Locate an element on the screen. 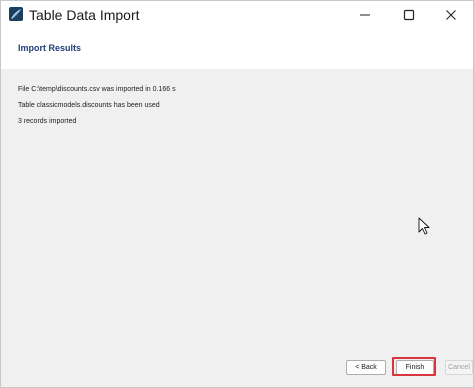 Image resolution: width=474 pixels, height=388 pixels. title-bar: Table Data Import is located at coordinates (237, 15).